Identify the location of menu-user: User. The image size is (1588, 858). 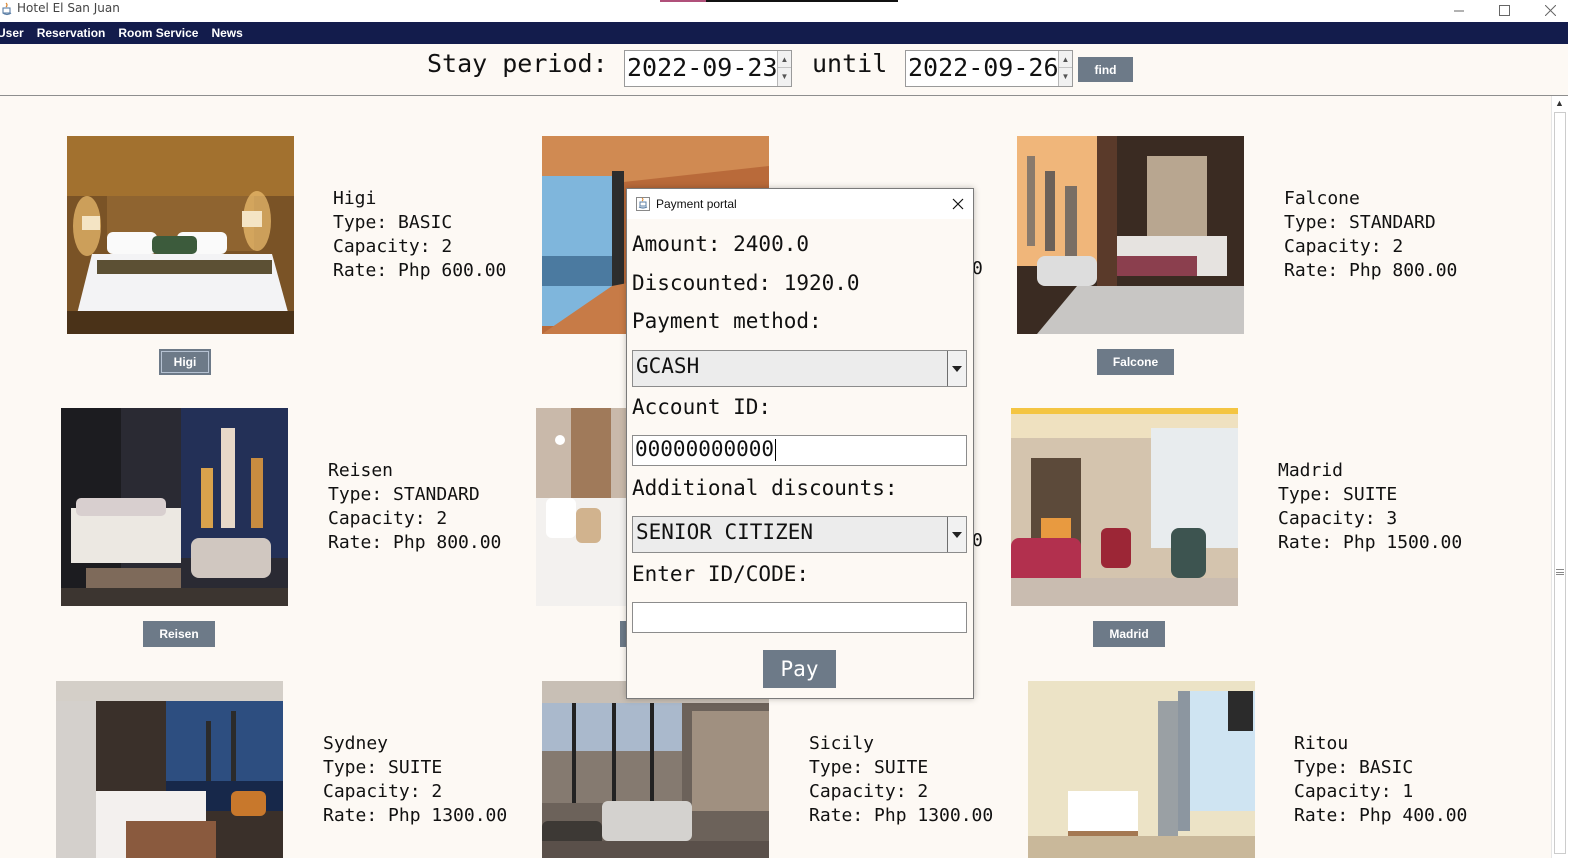
(12, 33).